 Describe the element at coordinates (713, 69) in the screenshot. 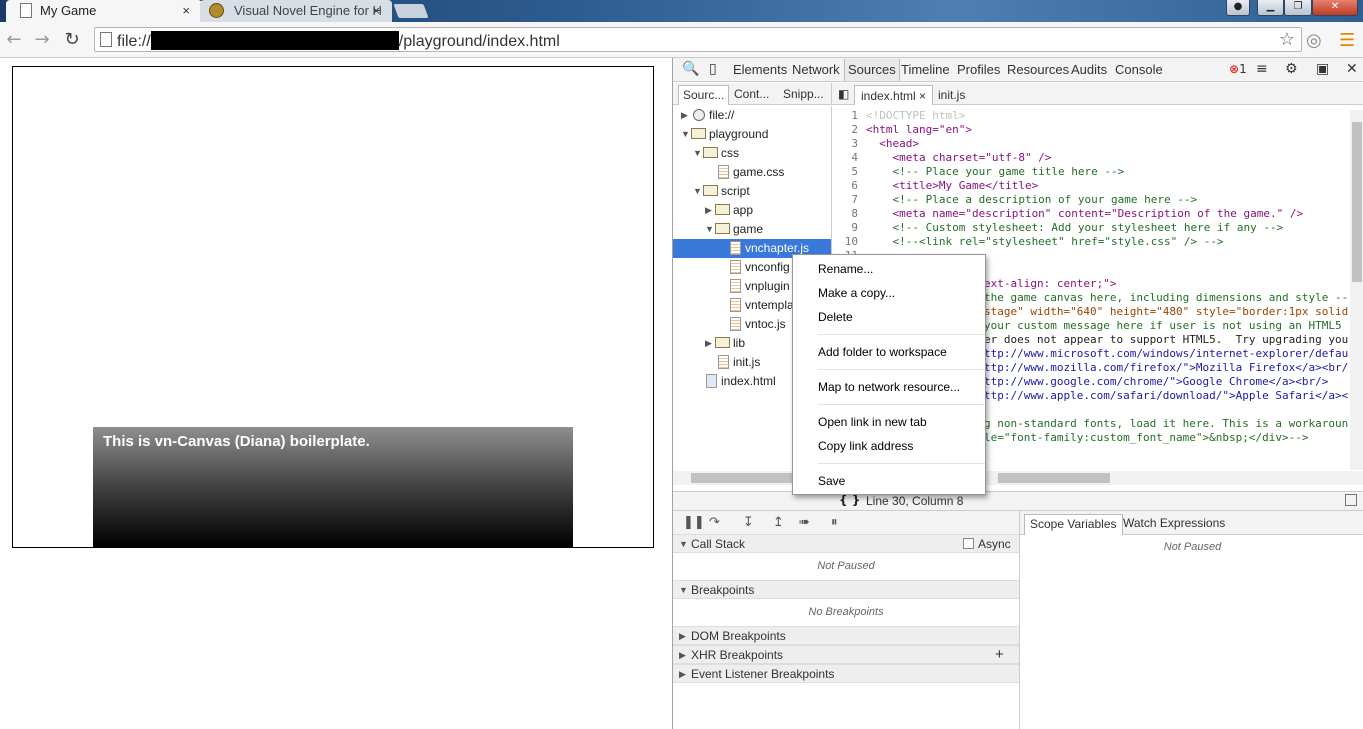

I see `device-mode-icon: ▯` at that location.